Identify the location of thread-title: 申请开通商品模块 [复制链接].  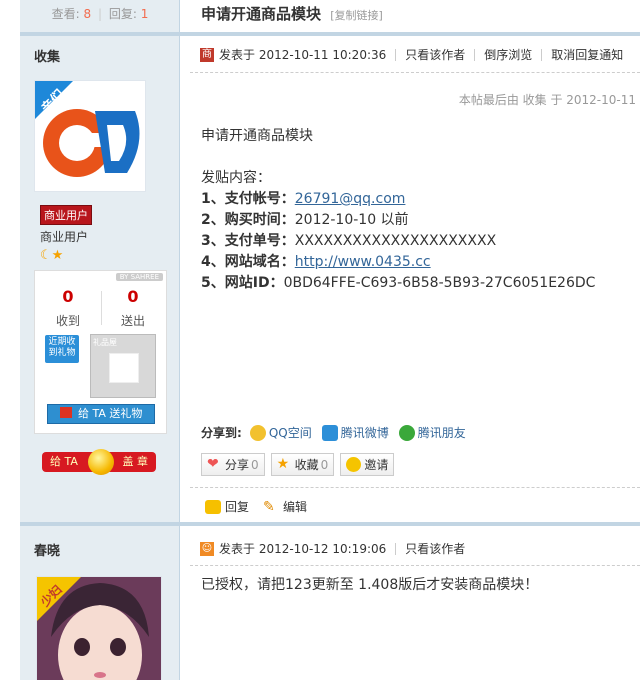
(292, 13).